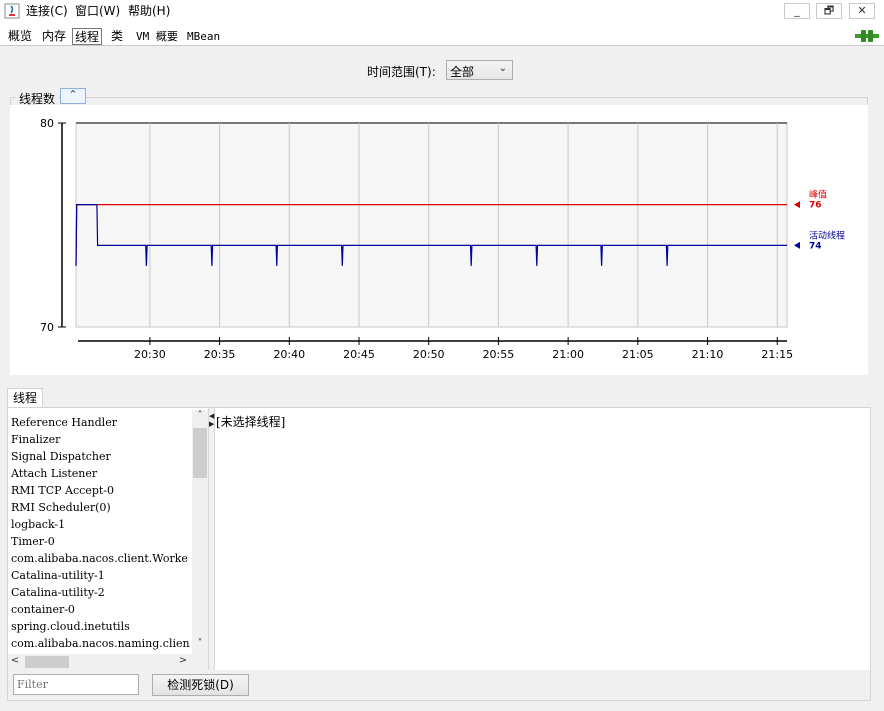  What do you see at coordinates (157, 36) in the screenshot?
I see `tab-vm-summary: VM 概要` at bounding box center [157, 36].